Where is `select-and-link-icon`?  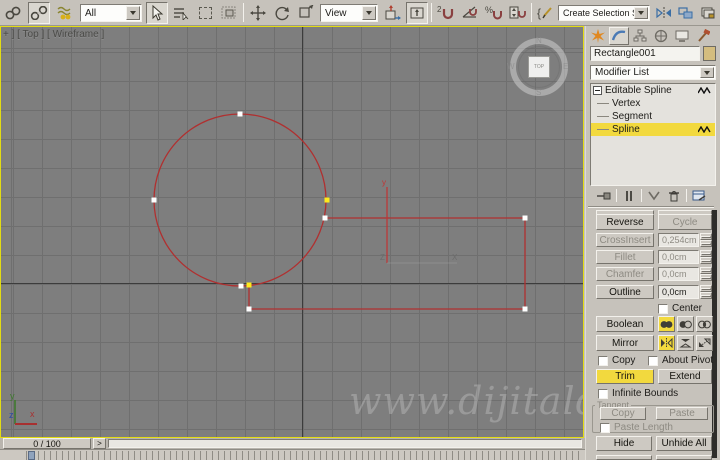
select-and-link-icon is located at coordinates (13, 13).